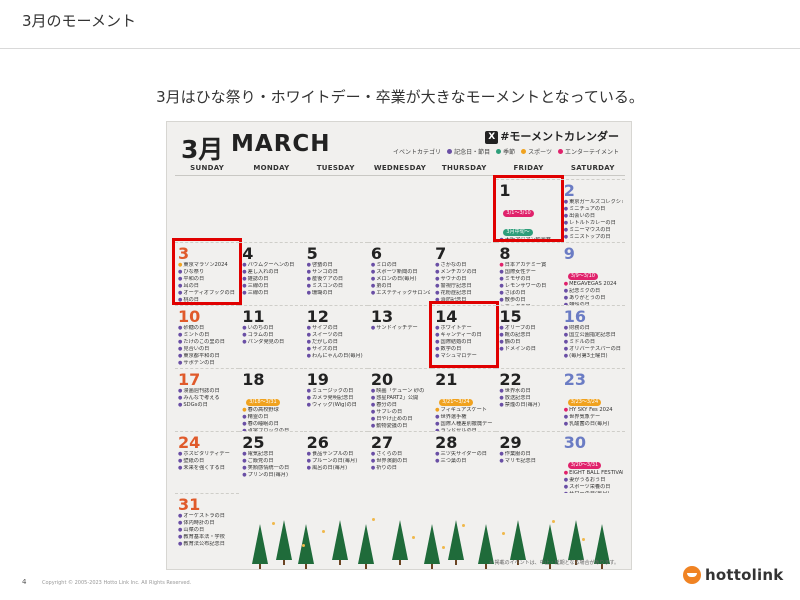  Describe the element at coordinates (593, 480) in the screenshot. I see `event-item: 妻がうるおう日` at that location.